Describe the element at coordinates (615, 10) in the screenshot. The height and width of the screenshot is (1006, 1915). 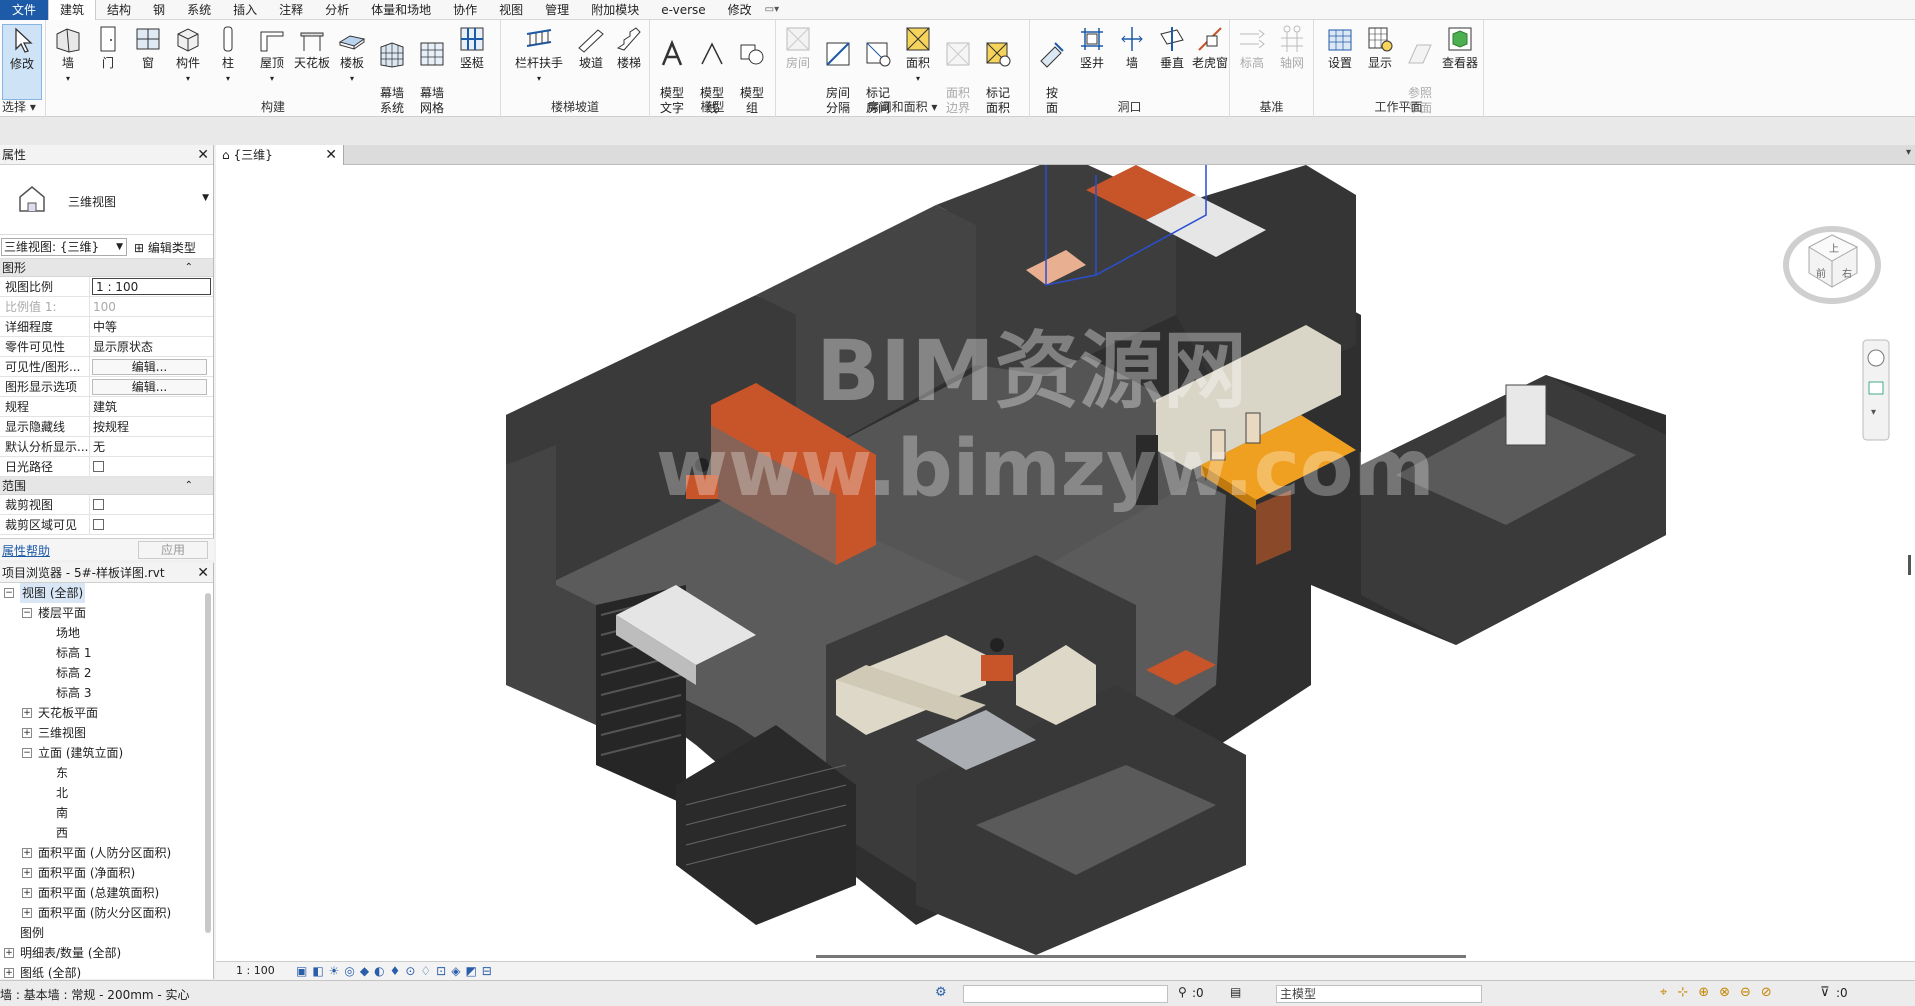
I see `menu-addins: 附加模块` at that location.